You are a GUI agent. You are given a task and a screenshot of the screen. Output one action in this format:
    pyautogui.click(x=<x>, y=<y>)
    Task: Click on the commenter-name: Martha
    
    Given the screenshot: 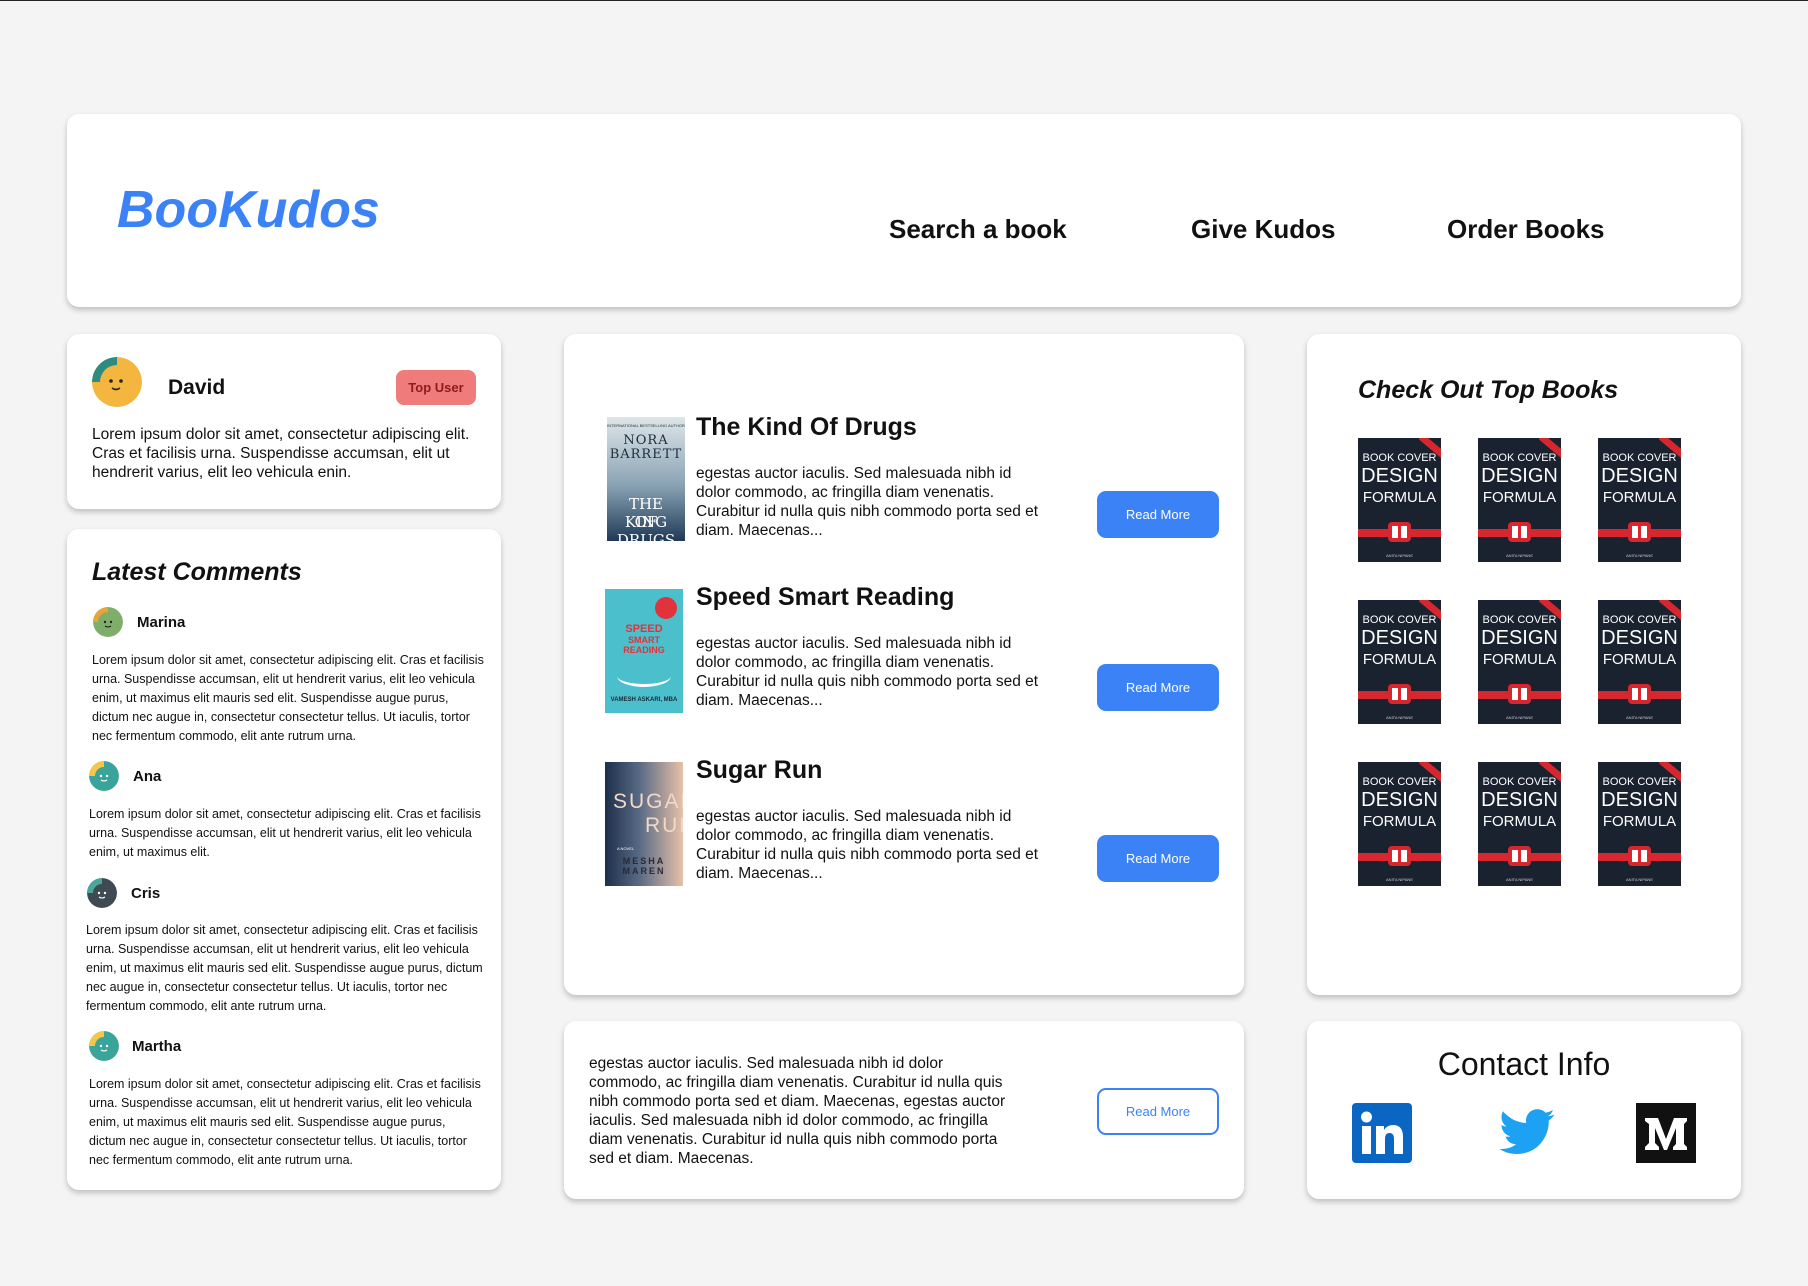 What is the action you would take?
    pyautogui.click(x=157, y=1046)
    